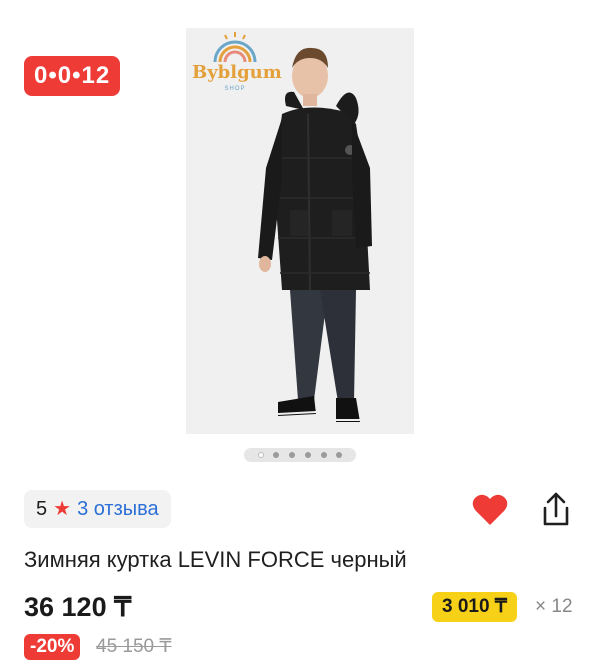  I want to click on favorite-button, so click(490, 510).